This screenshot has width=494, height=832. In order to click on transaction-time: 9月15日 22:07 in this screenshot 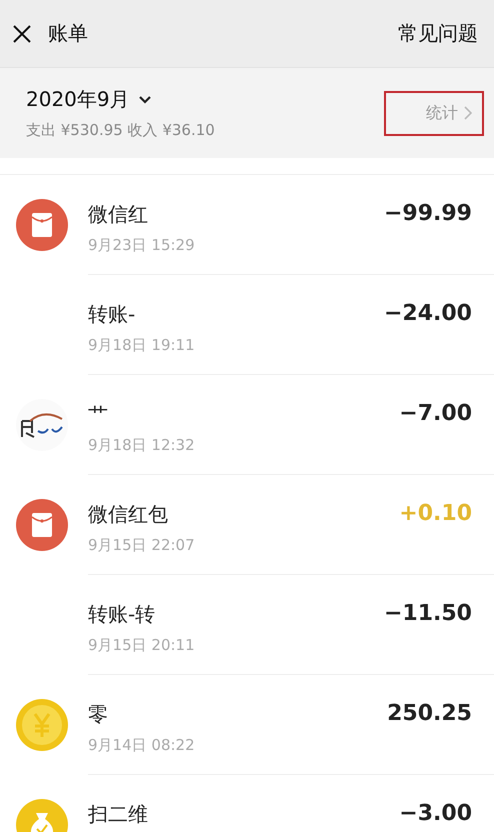, I will do `click(142, 545)`.